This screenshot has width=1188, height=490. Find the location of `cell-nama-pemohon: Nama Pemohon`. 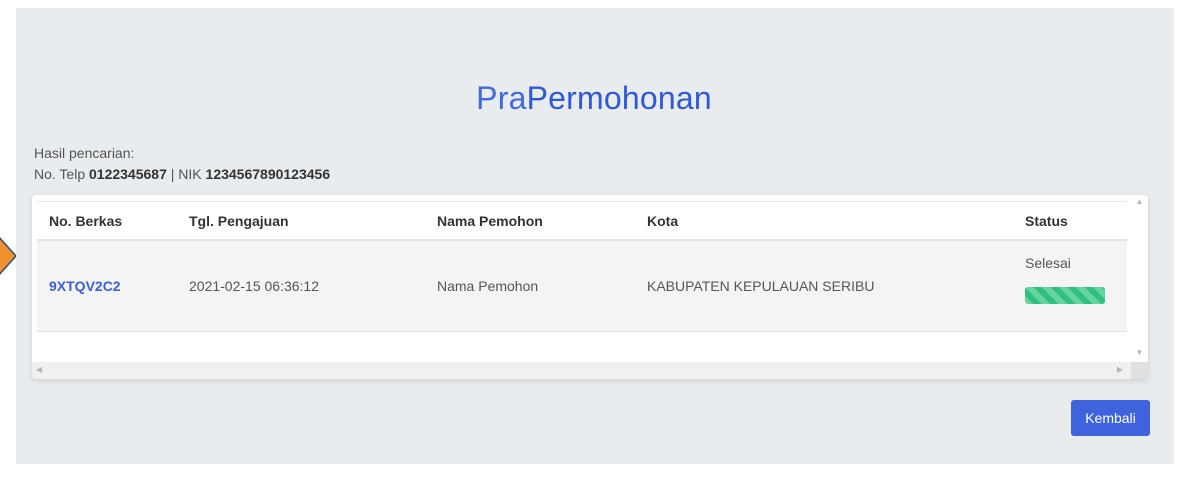

cell-nama-pemohon: Nama Pemohon is located at coordinates (530, 286).